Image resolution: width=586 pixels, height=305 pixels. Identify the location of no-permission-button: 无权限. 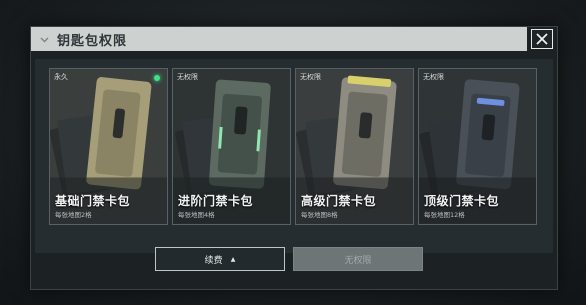
(358, 259).